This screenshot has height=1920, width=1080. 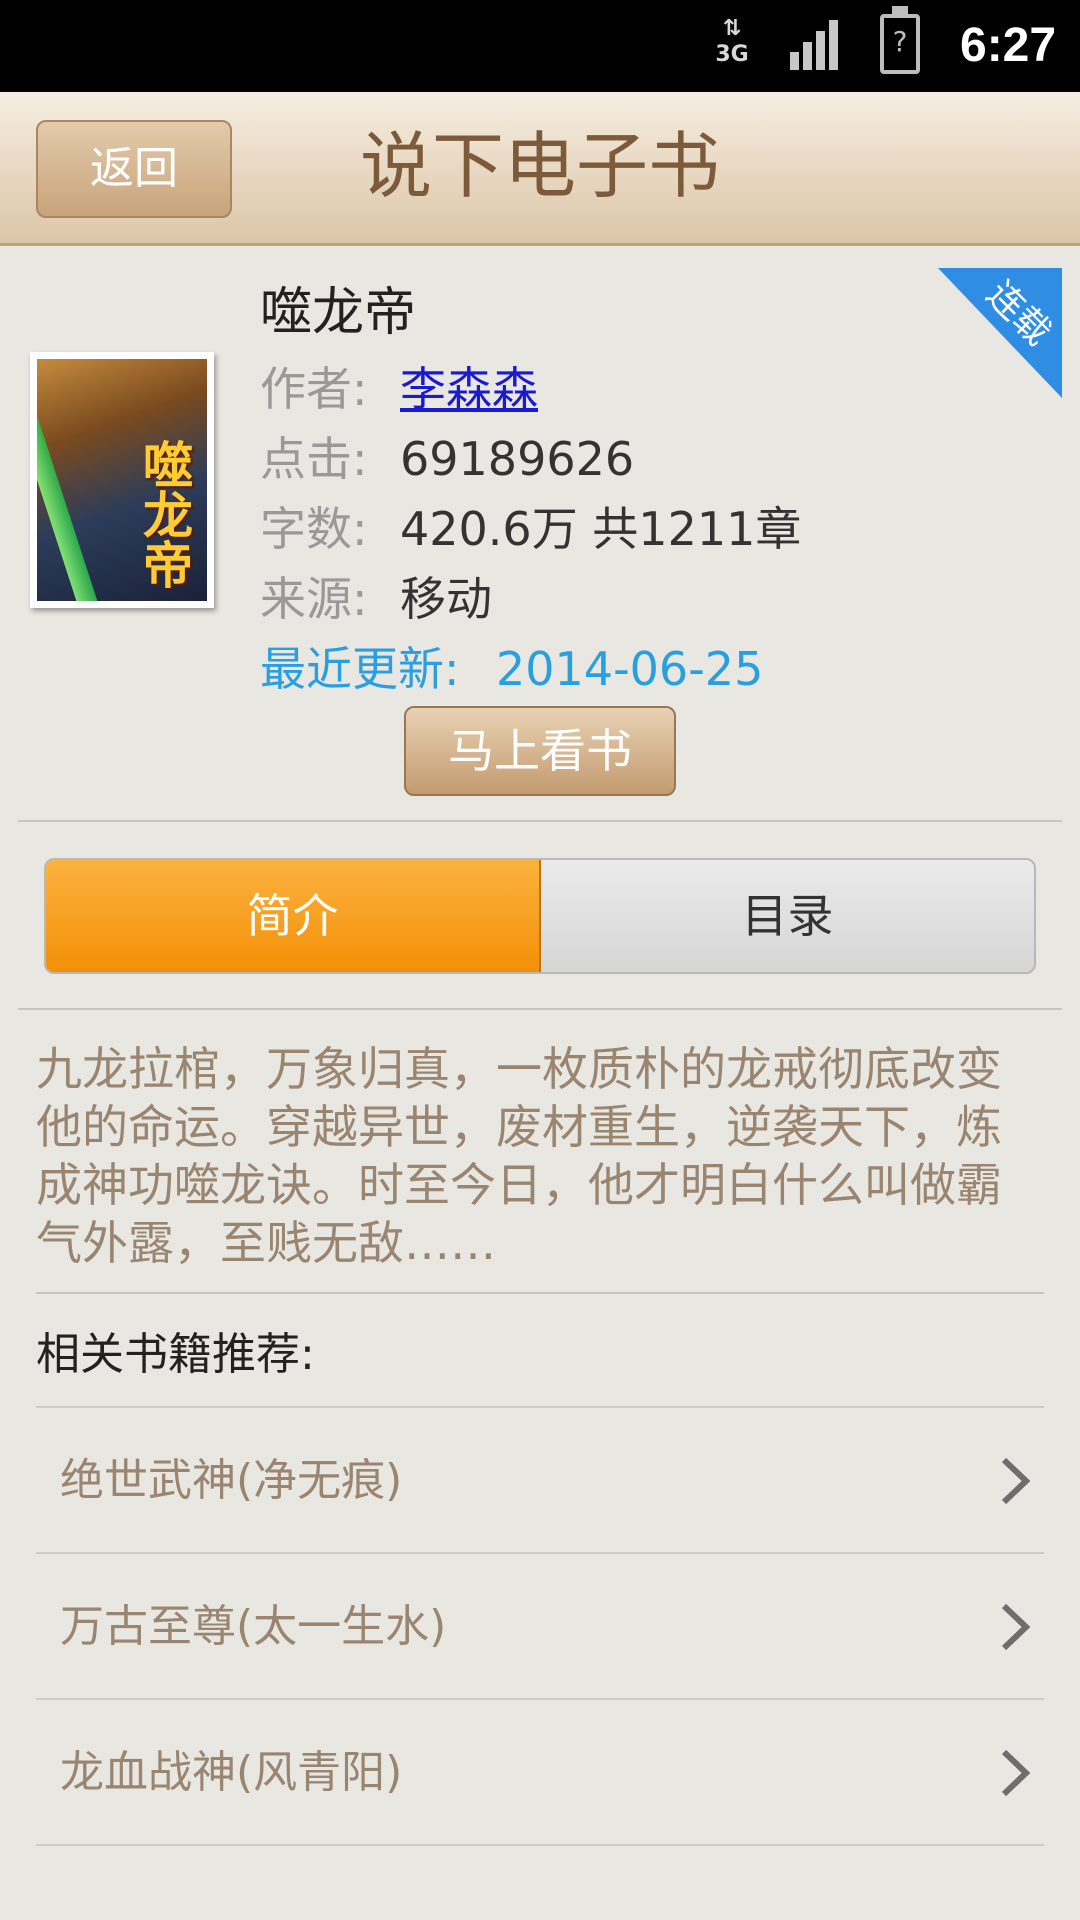 I want to click on last-update-label: 最近更新:, so click(x=360, y=669).